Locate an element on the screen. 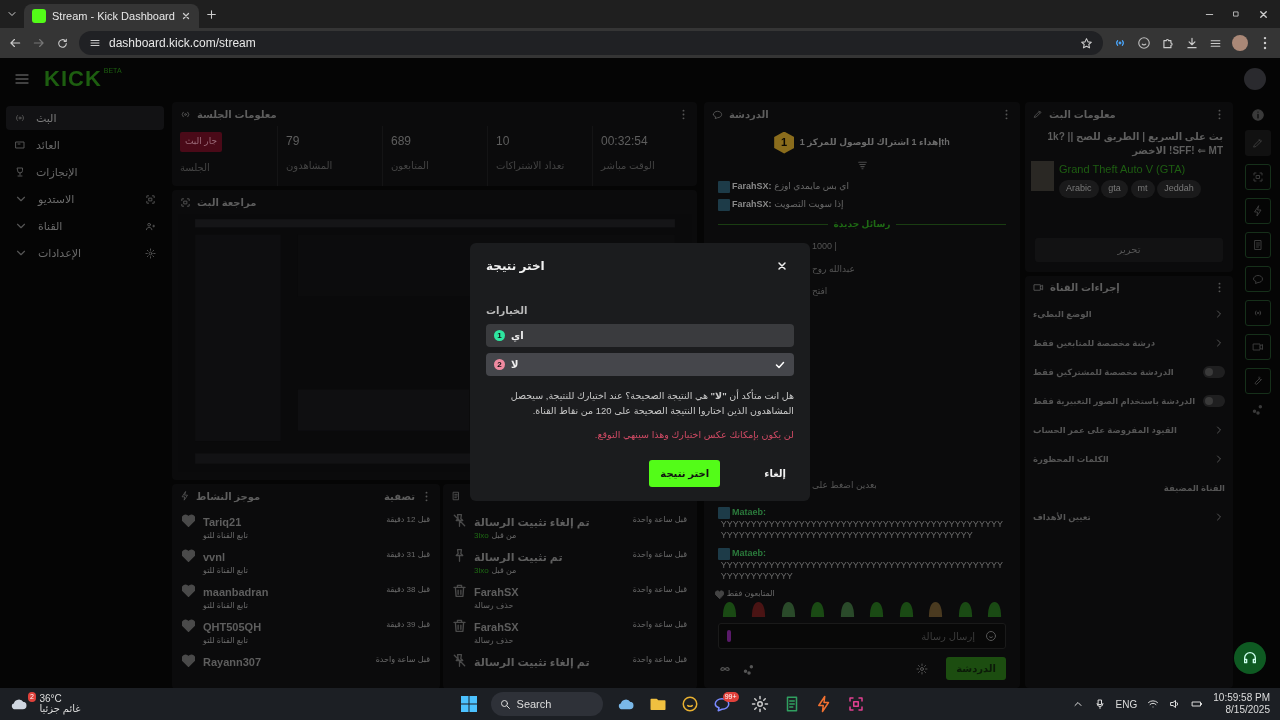  sidebar-item: القناة is located at coordinates (85, 226).